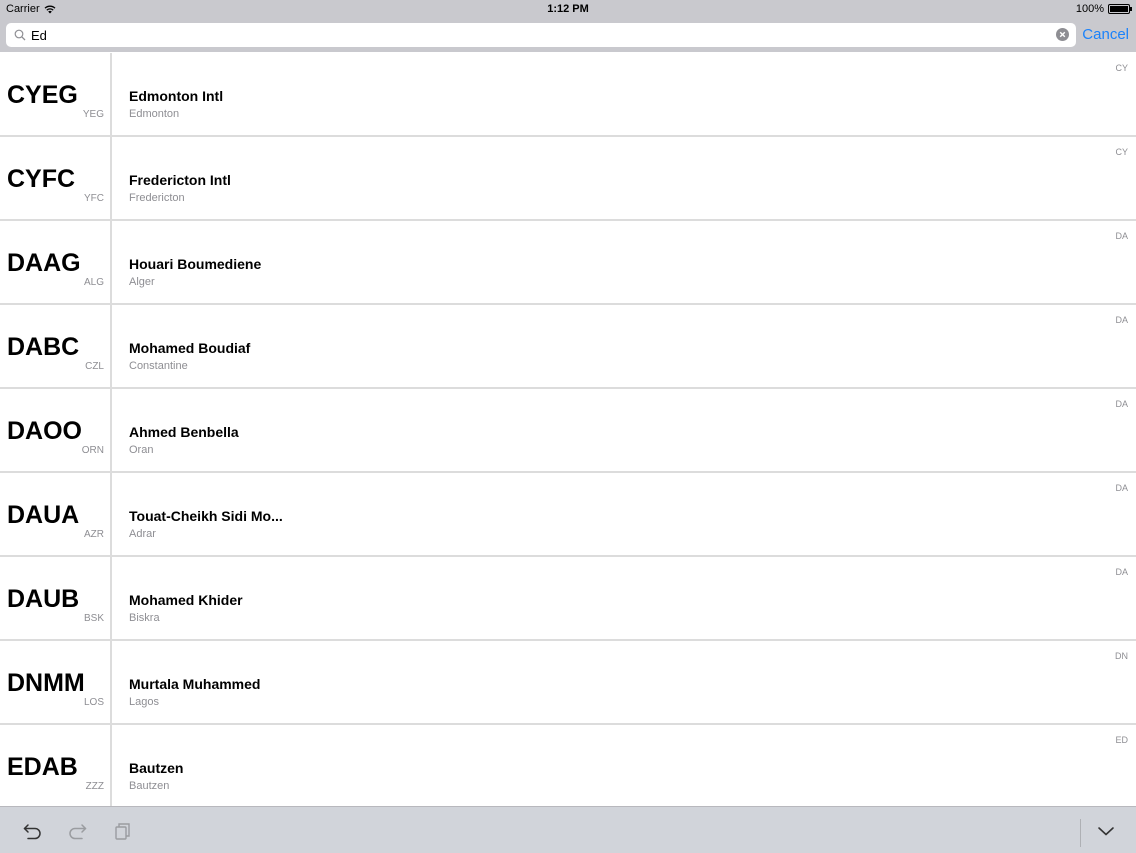 Image resolution: width=1136 pixels, height=853 pixels. I want to click on code-column: DAUB BSK, so click(56, 598).